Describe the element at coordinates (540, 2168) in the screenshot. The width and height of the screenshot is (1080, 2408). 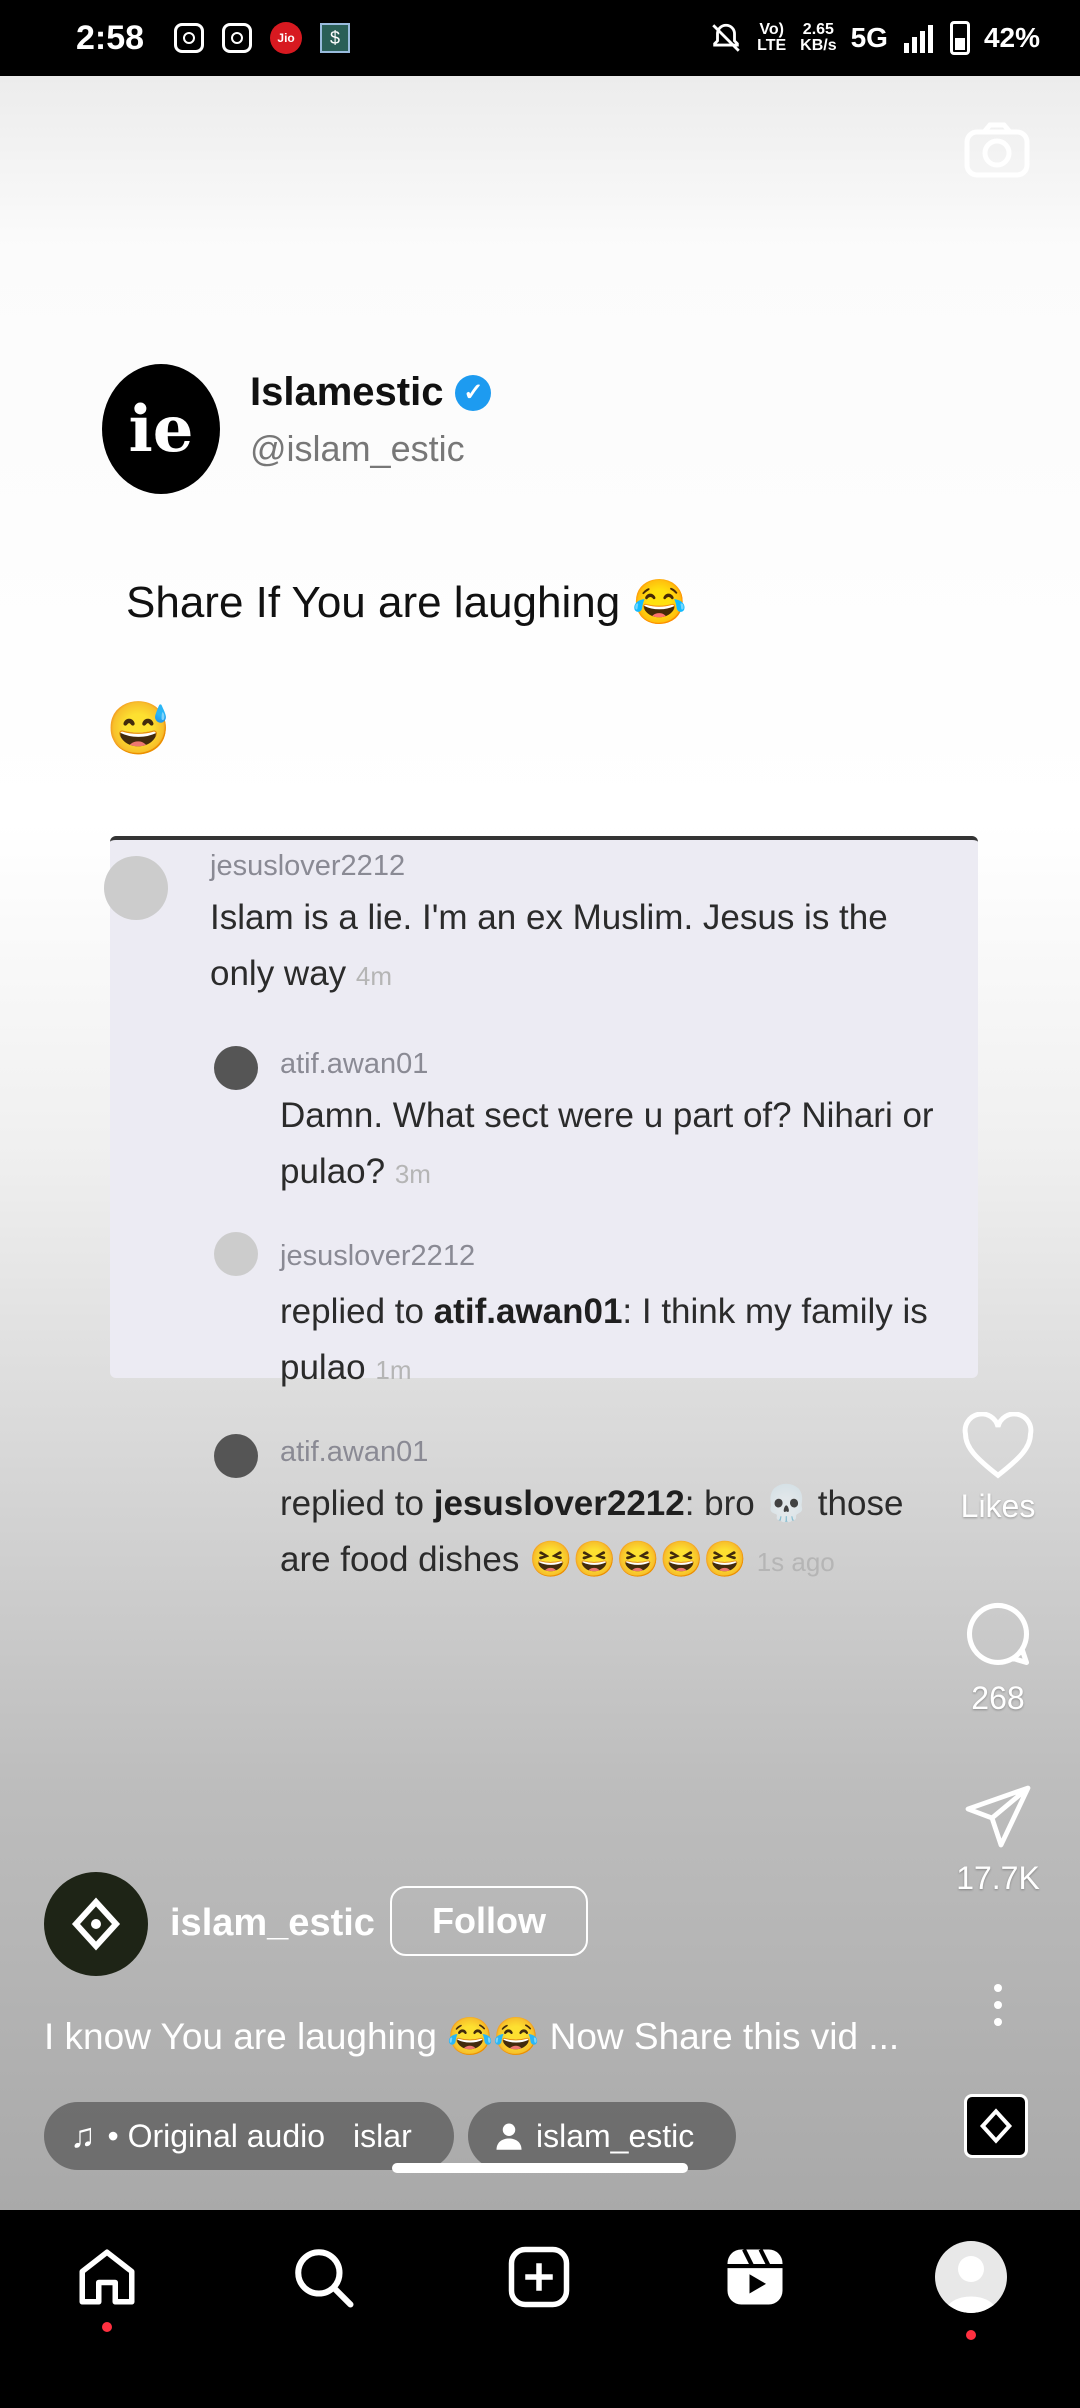
I see `home-indicator` at that location.